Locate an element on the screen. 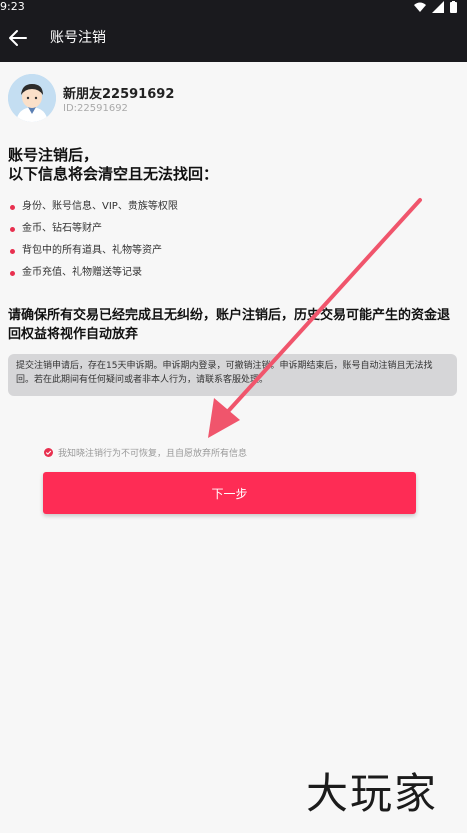 The width and height of the screenshot is (467, 833). avatar is located at coordinates (32, 98).